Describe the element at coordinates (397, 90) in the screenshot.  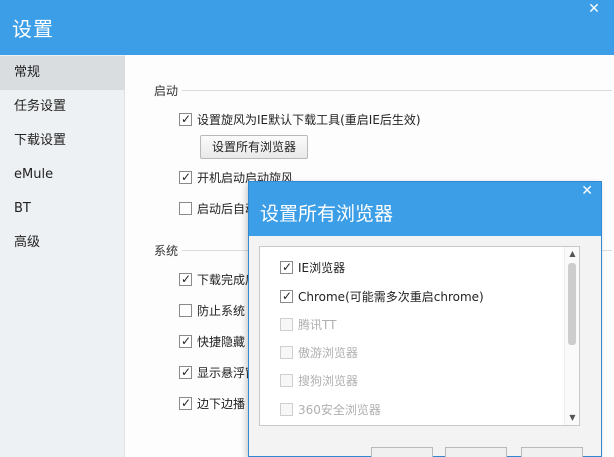
I see `section-divider` at that location.